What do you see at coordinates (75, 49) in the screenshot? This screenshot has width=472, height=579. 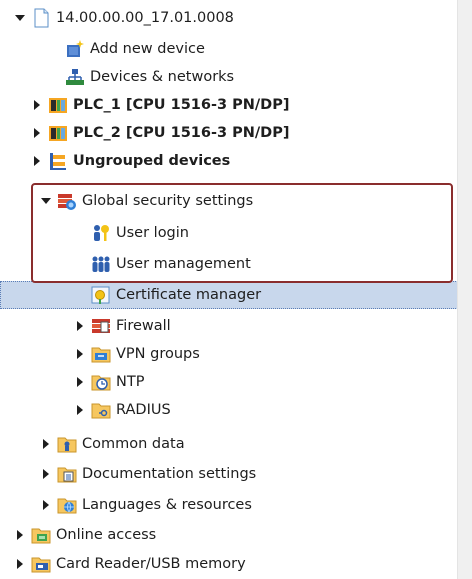 I see `add-device-icon` at bounding box center [75, 49].